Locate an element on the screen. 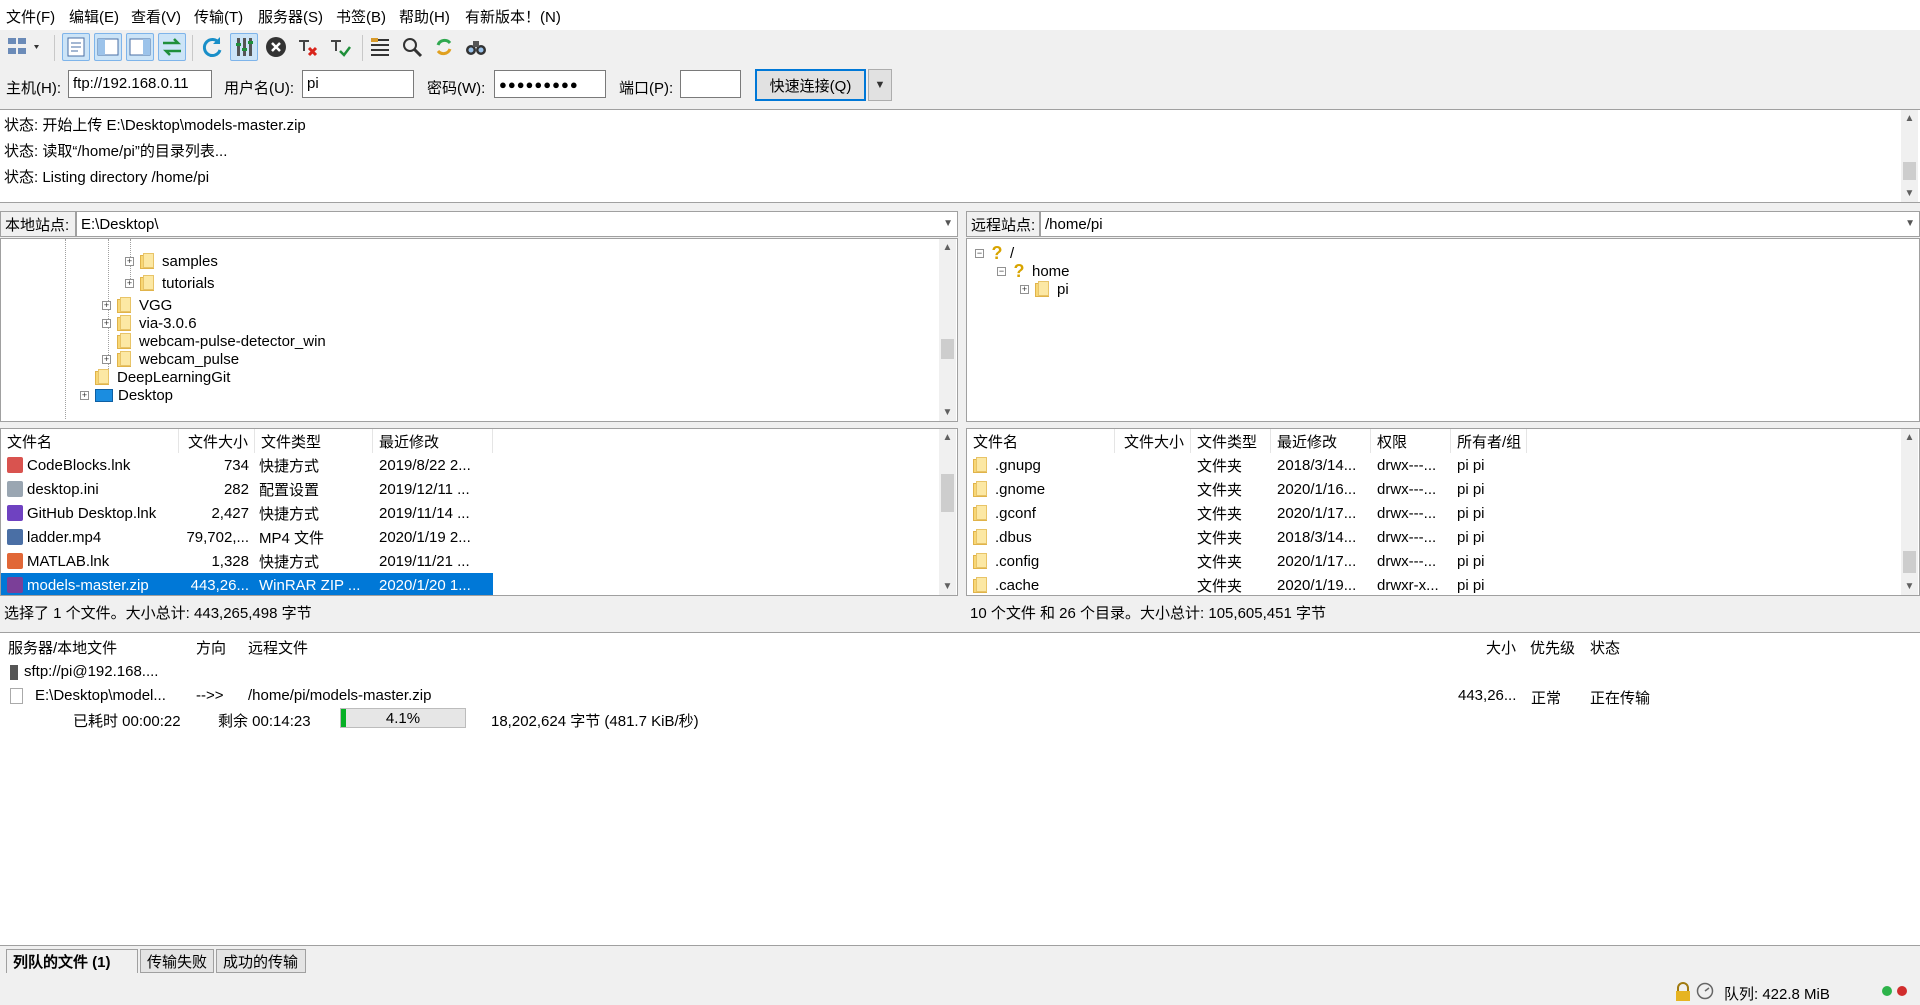 This screenshot has height=1005, width=1920. remote-file-row: .gconf 文件夹 2020/1/17... drwx---... pi pi is located at coordinates (1443, 513).